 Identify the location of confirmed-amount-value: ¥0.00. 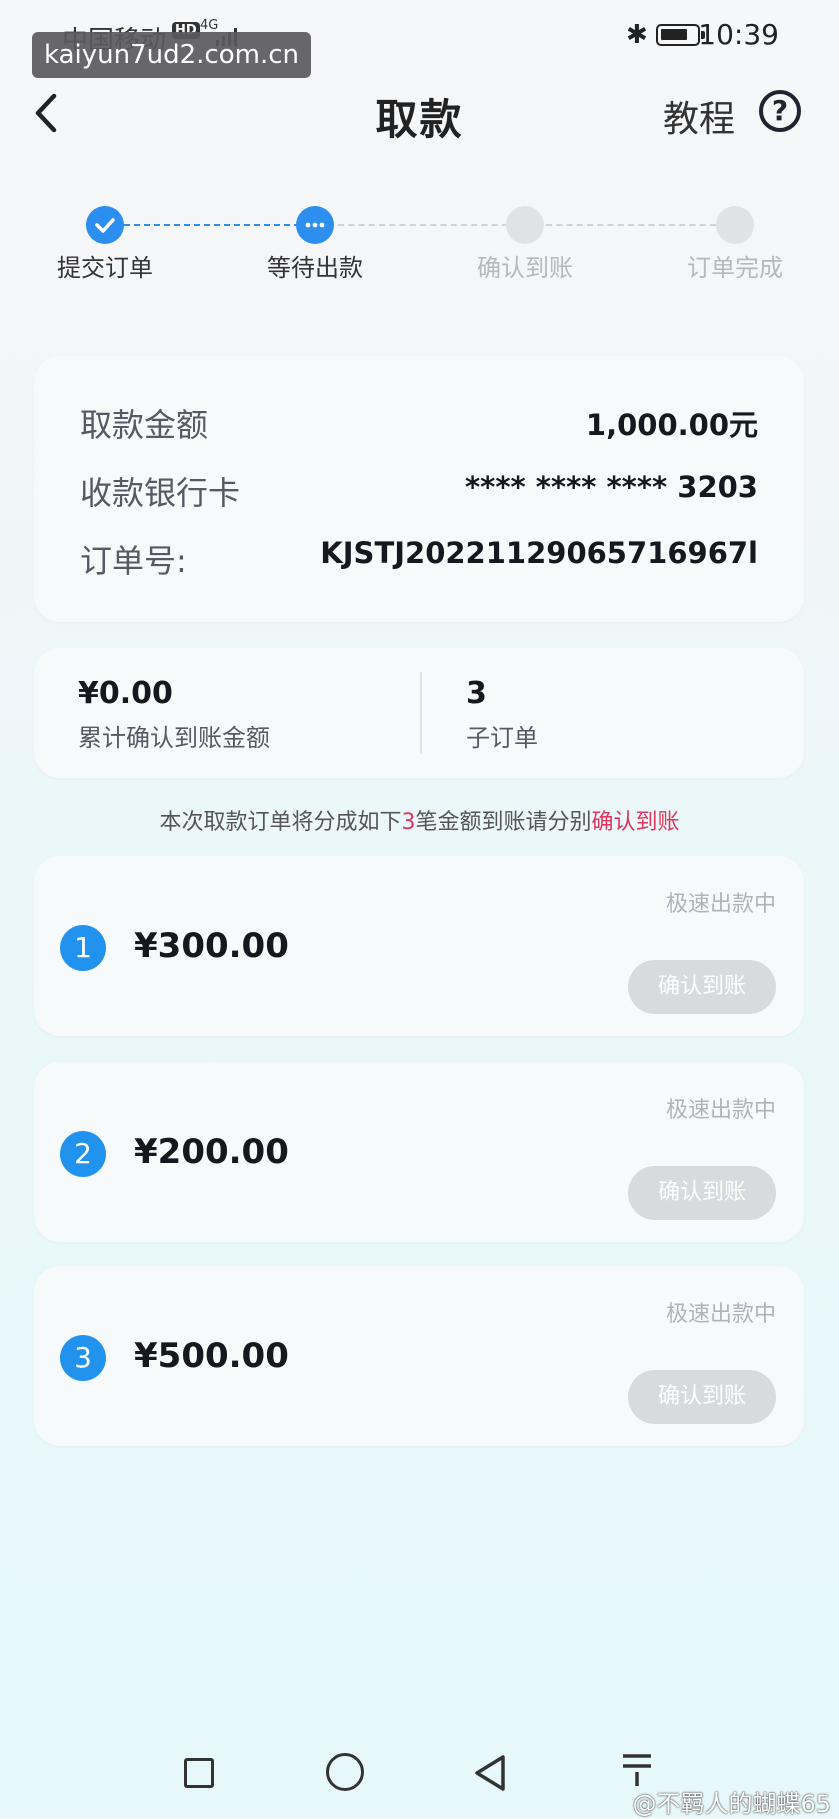
(125, 693).